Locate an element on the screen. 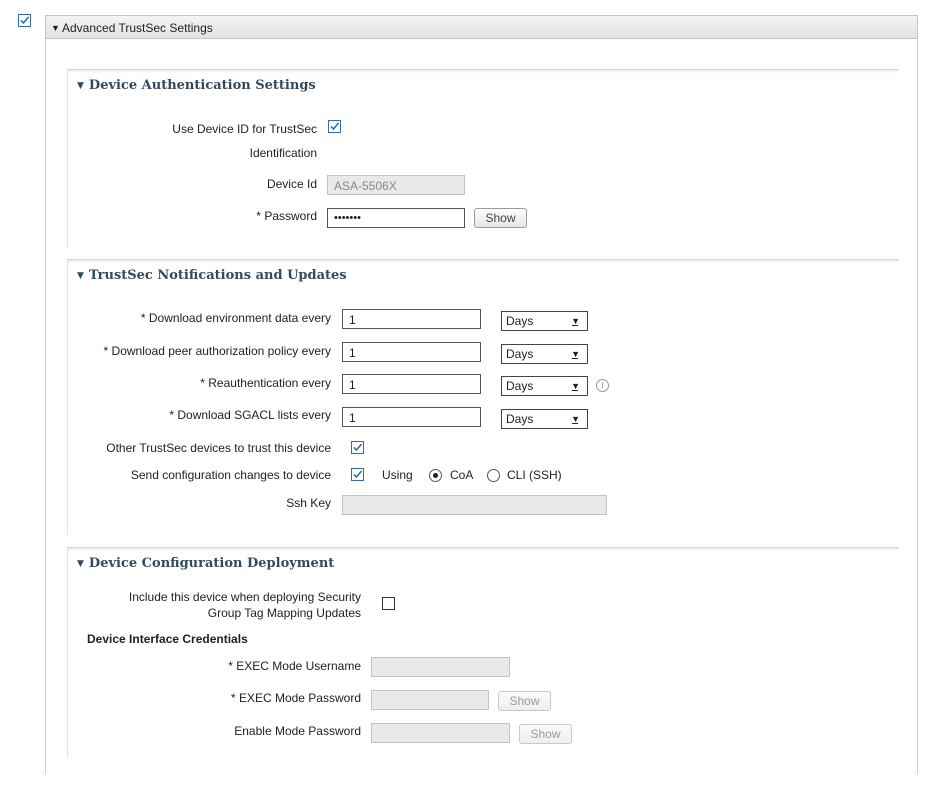  download-sgacl-field: 1 is located at coordinates (411, 417).